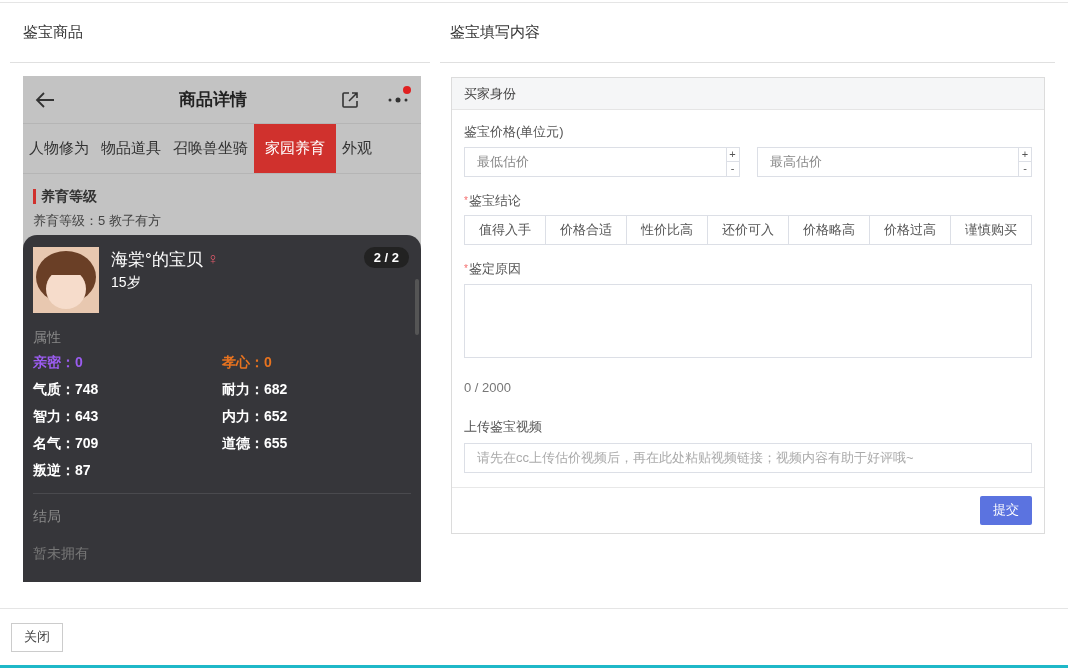  Describe the element at coordinates (47, 516) in the screenshot. I see `ending-title: 结局` at that location.